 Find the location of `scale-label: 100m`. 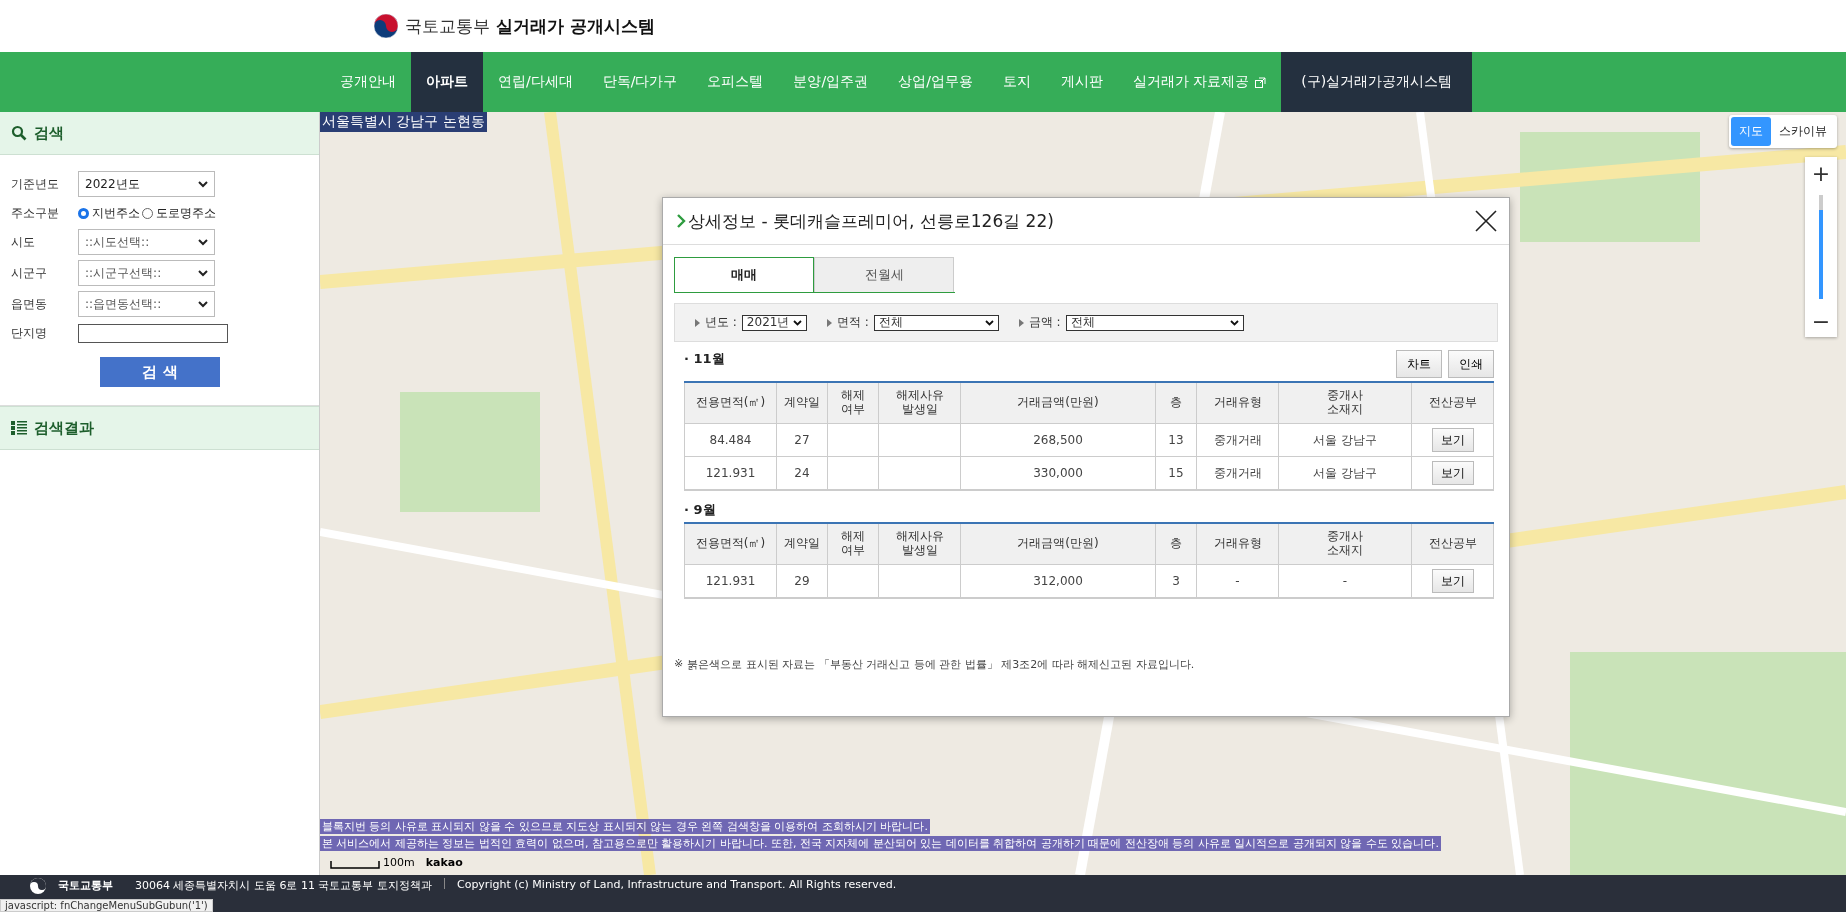

scale-label: 100m is located at coordinates (399, 862).